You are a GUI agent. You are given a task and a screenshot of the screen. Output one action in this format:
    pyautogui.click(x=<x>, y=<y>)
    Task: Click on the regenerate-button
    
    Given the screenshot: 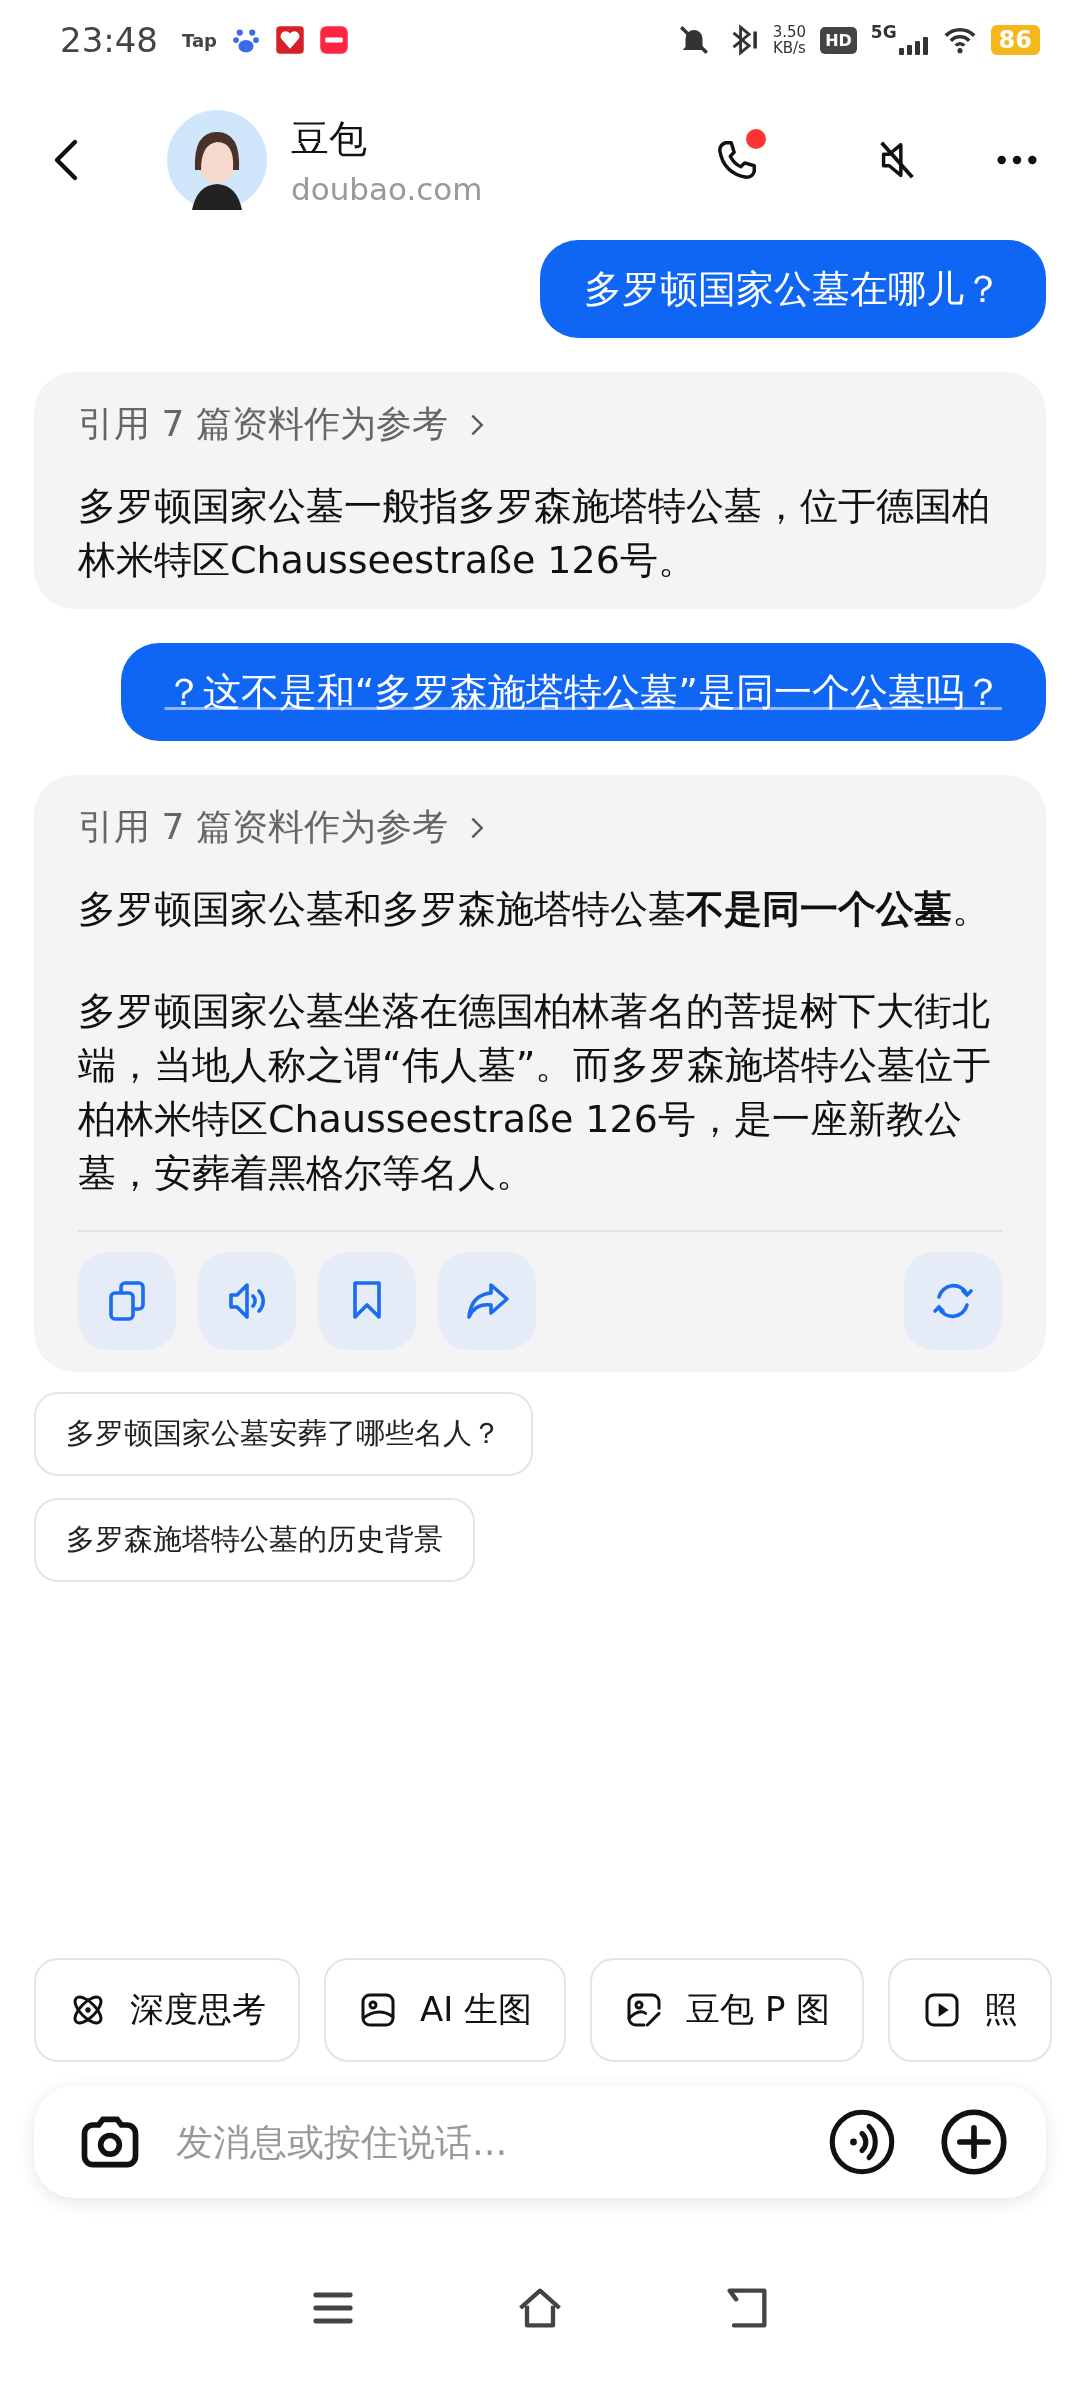 What is the action you would take?
    pyautogui.click(x=953, y=1301)
    